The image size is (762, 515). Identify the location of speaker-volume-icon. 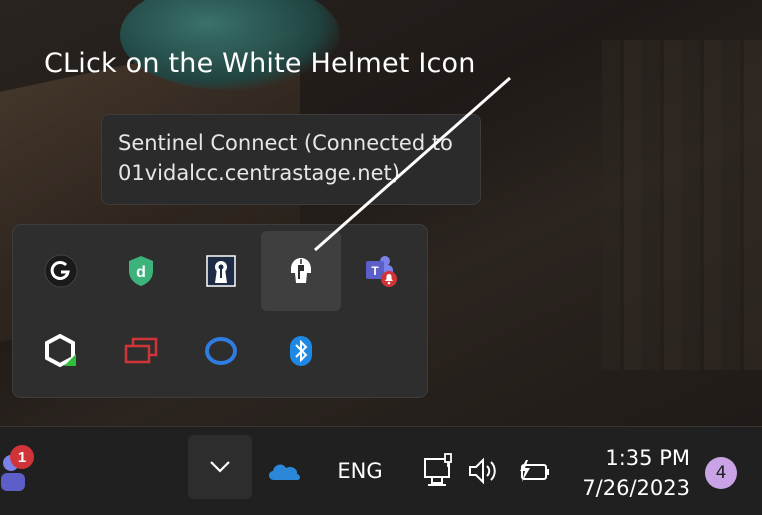
(482, 471).